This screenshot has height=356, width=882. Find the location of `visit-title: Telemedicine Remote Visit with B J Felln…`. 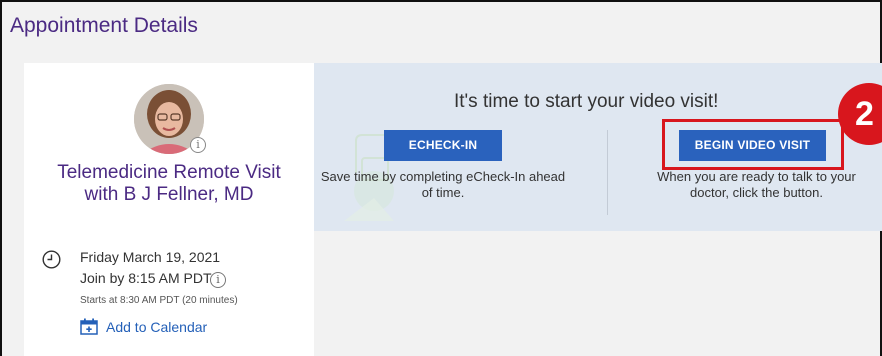

visit-title: Telemedicine Remote Visit with B J Felln… is located at coordinates (169, 183).